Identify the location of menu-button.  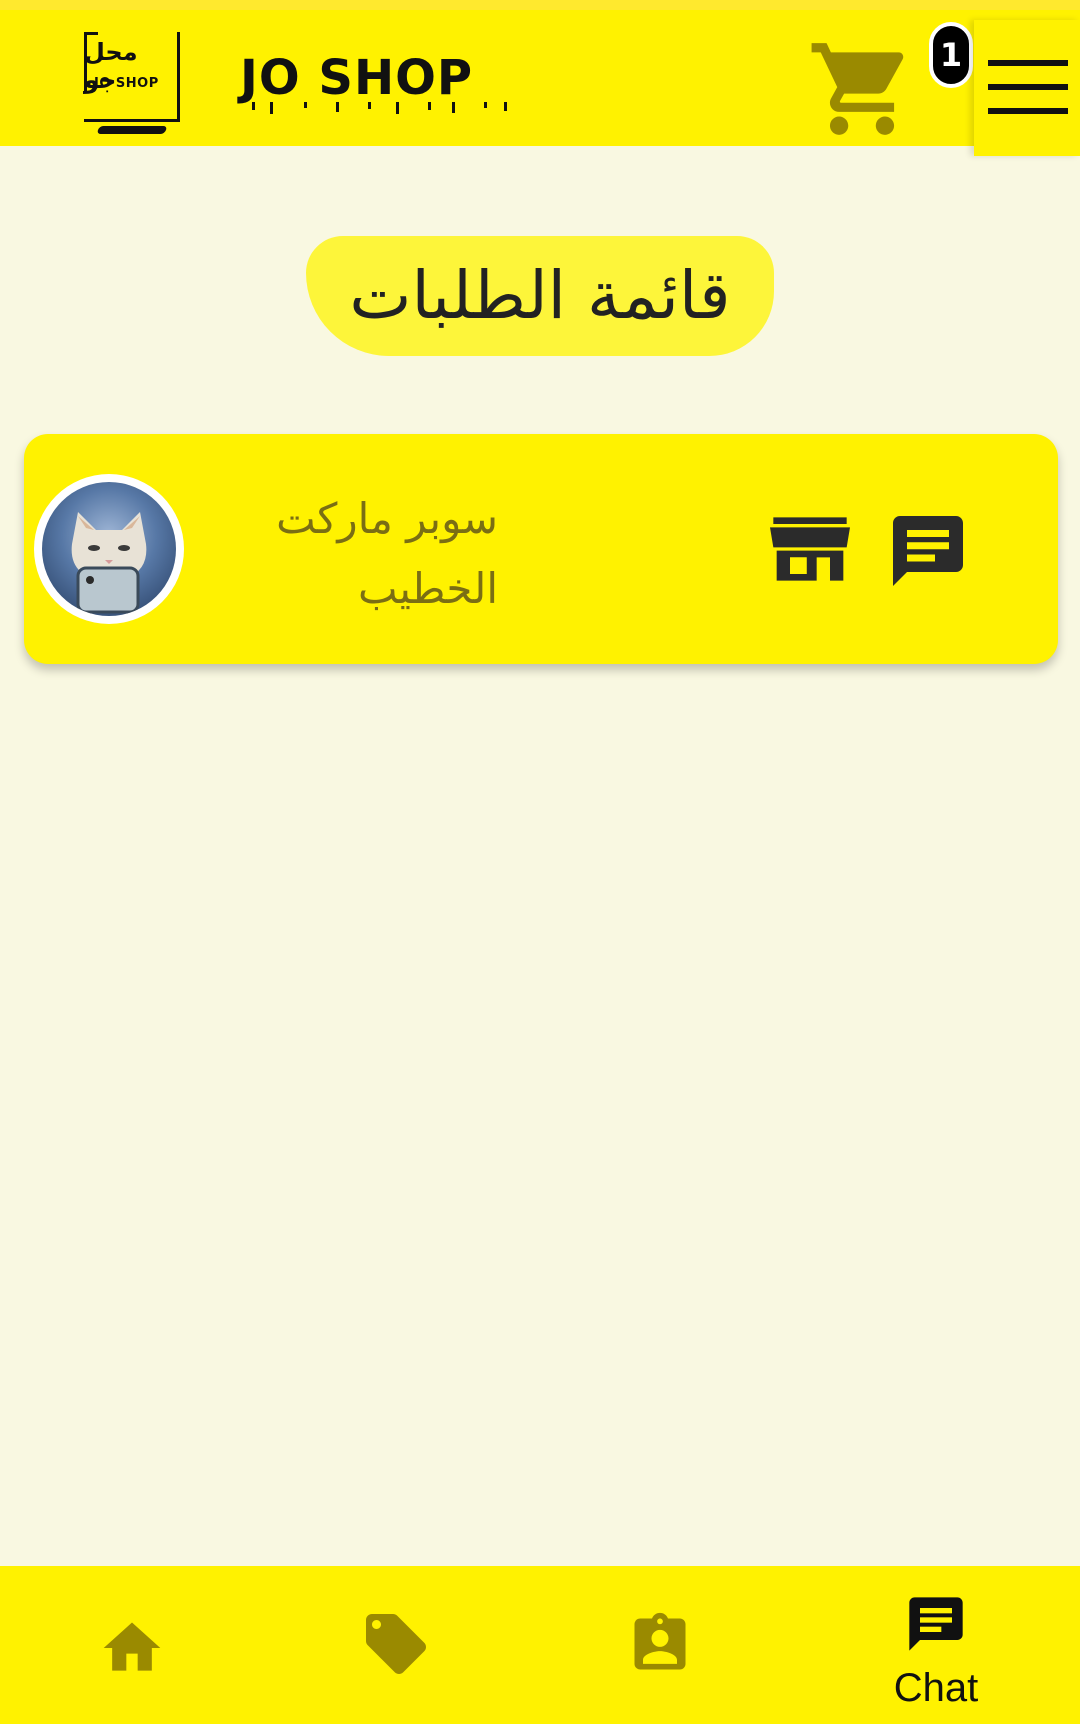
(1027, 88).